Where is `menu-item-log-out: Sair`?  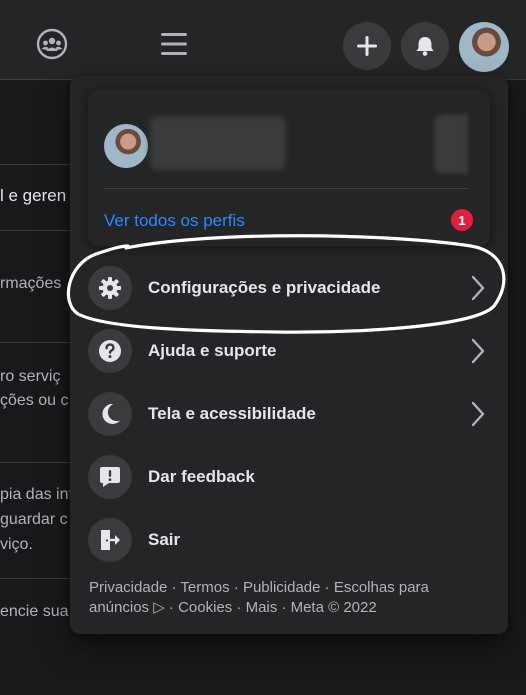
menu-item-log-out: Sair is located at coordinates (289, 540).